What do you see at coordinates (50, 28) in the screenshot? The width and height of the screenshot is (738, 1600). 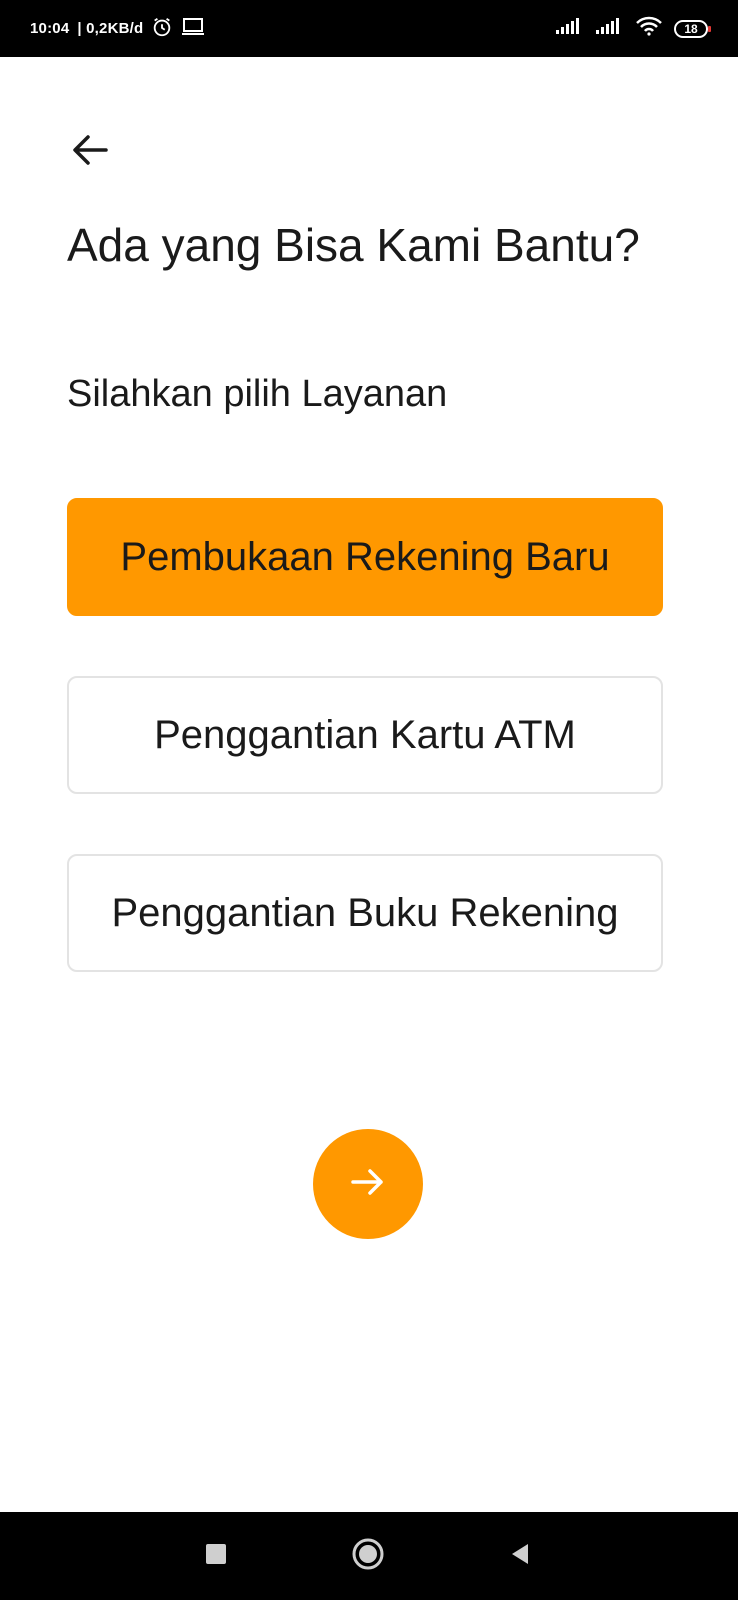 I see `status-time: 10:04` at bounding box center [50, 28].